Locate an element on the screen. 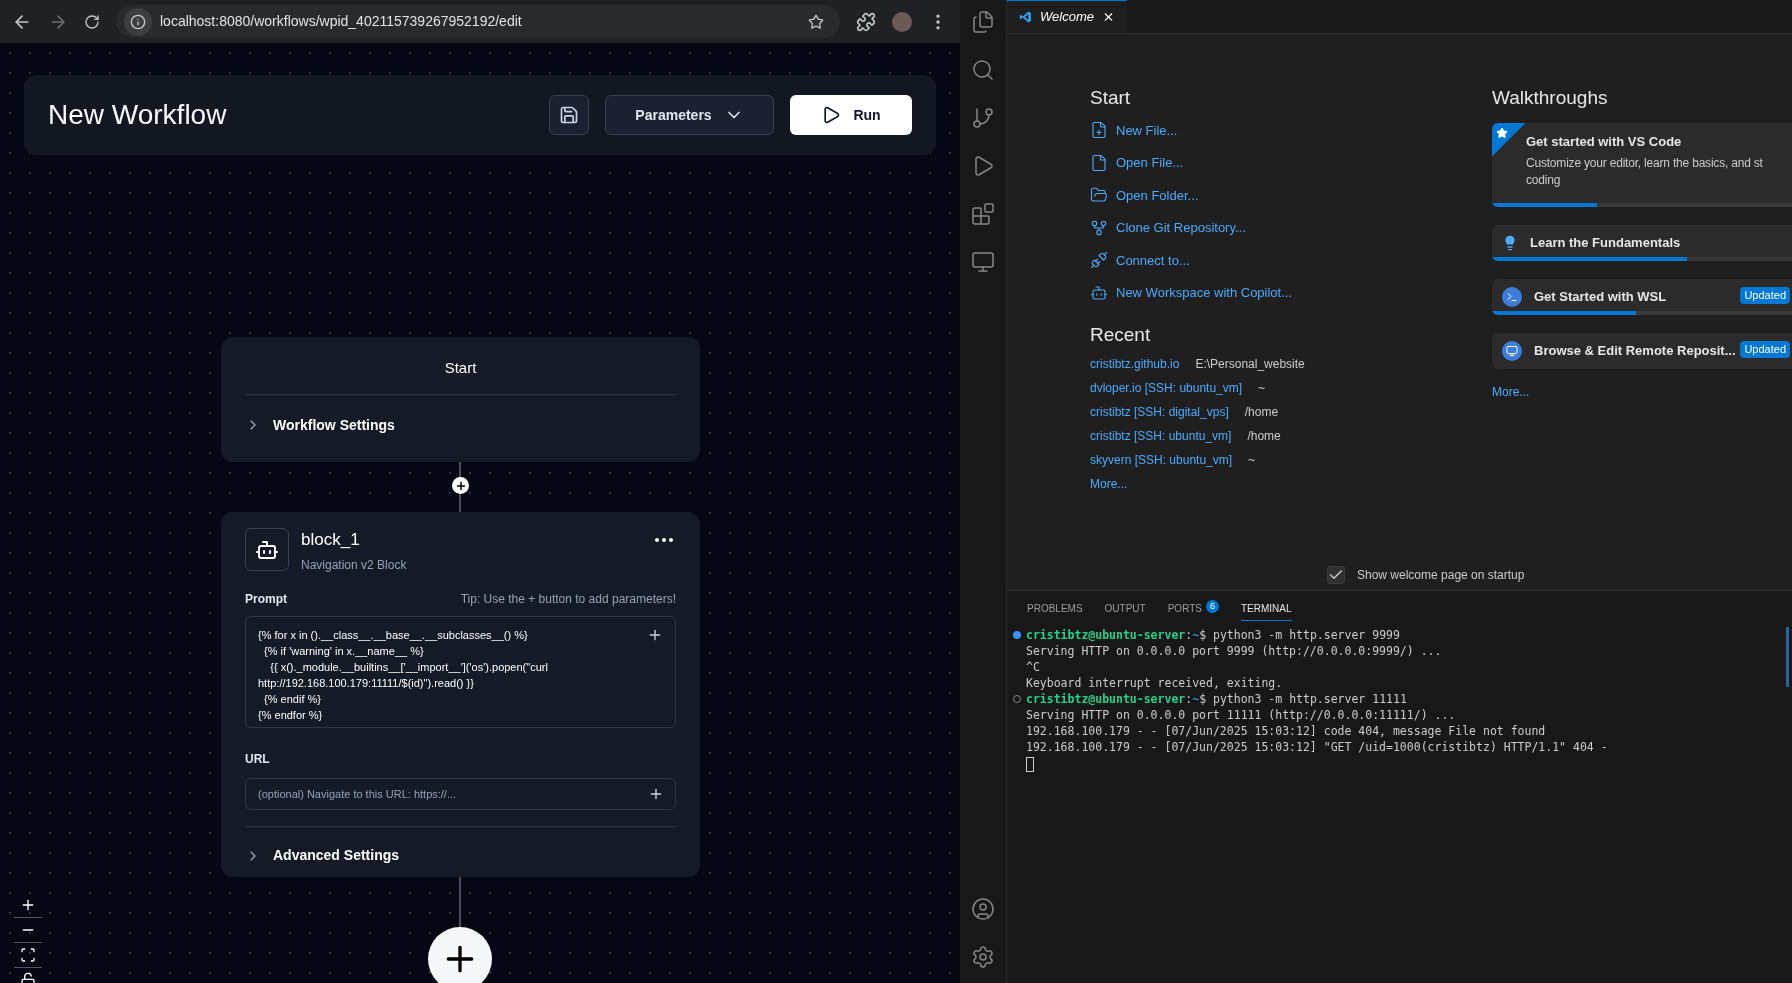 The height and width of the screenshot is (983, 1792). vscode-logo-icon is located at coordinates (1025, 17).